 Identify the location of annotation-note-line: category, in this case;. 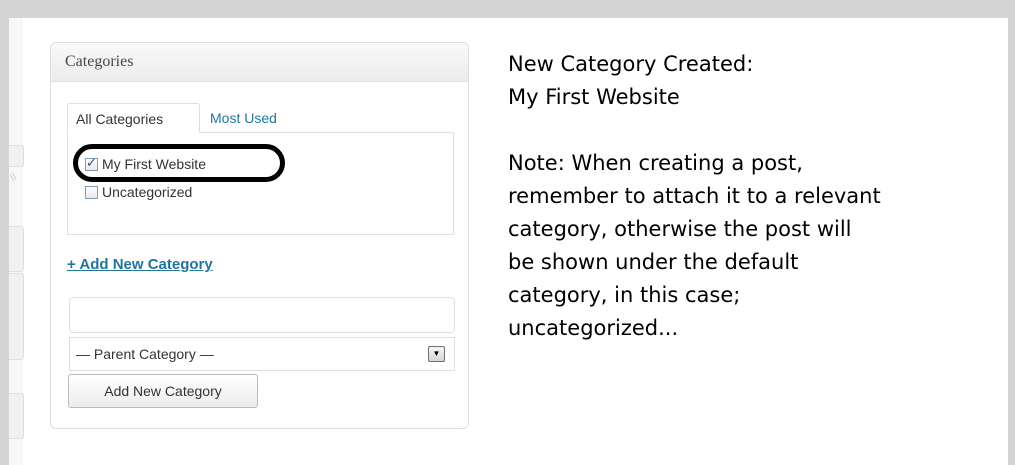
(624, 295).